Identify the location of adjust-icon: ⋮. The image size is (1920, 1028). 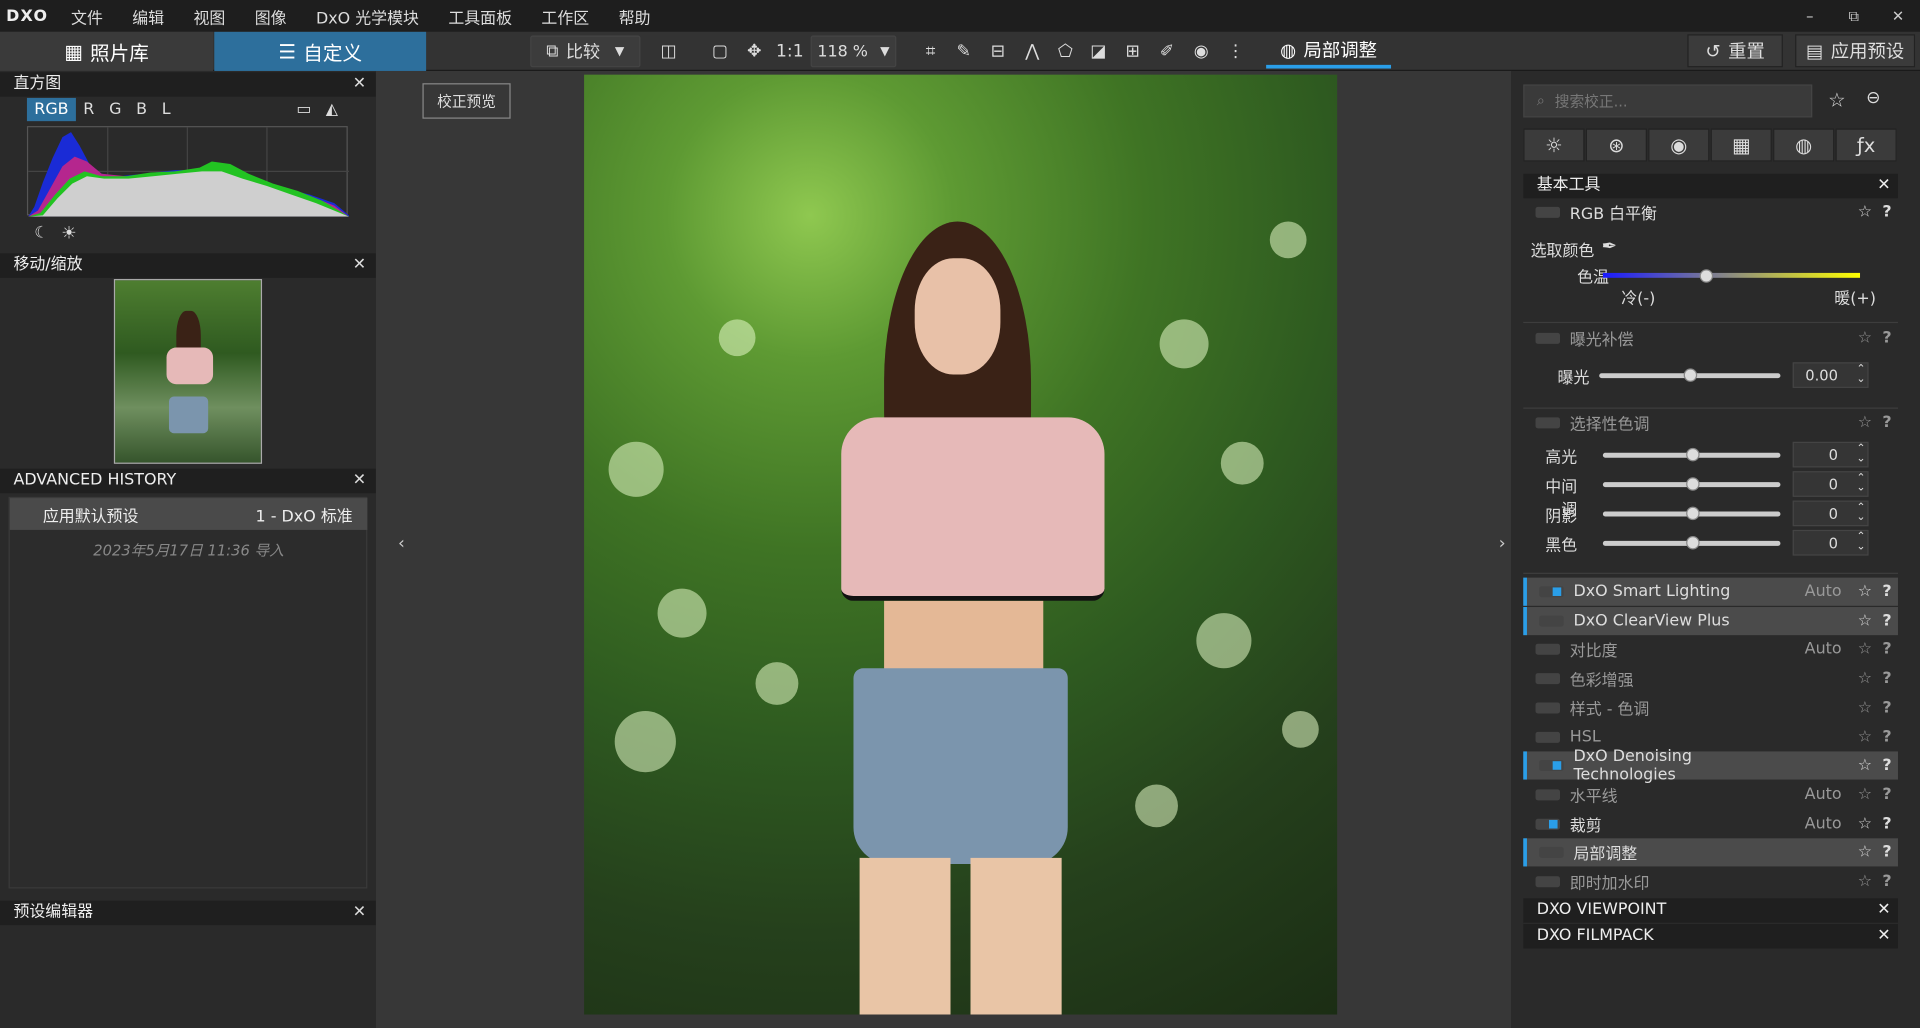
(1235, 51).